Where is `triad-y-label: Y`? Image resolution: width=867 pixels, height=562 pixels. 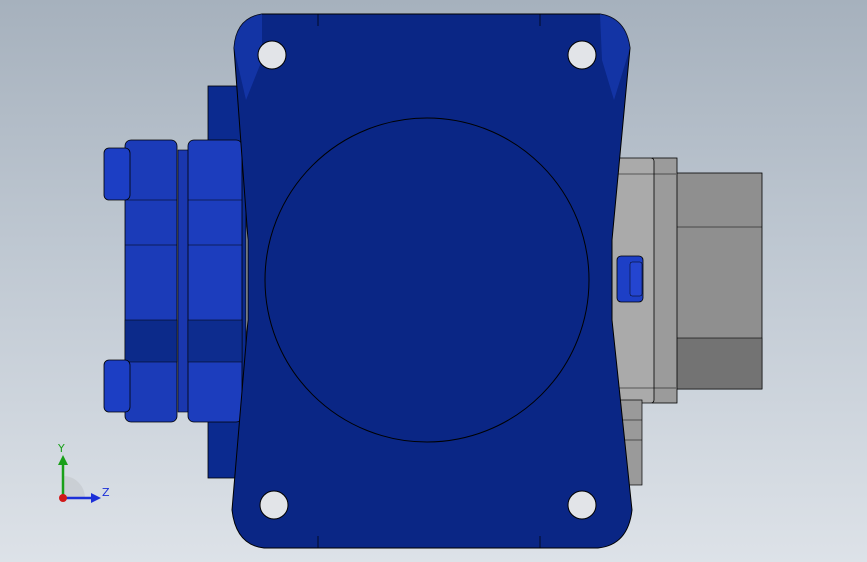
triad-y-label: Y is located at coordinates (61, 448).